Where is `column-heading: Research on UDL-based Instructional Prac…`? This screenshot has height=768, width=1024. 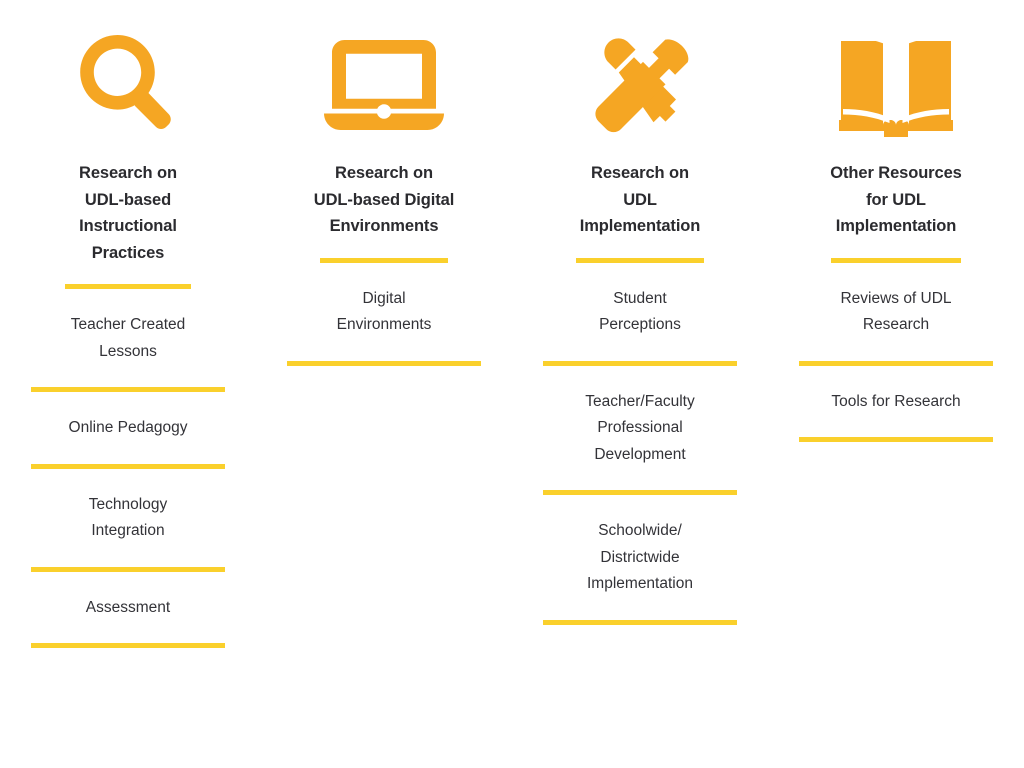
column-heading: Research on UDL-based Instructional Prac… is located at coordinates (128, 213).